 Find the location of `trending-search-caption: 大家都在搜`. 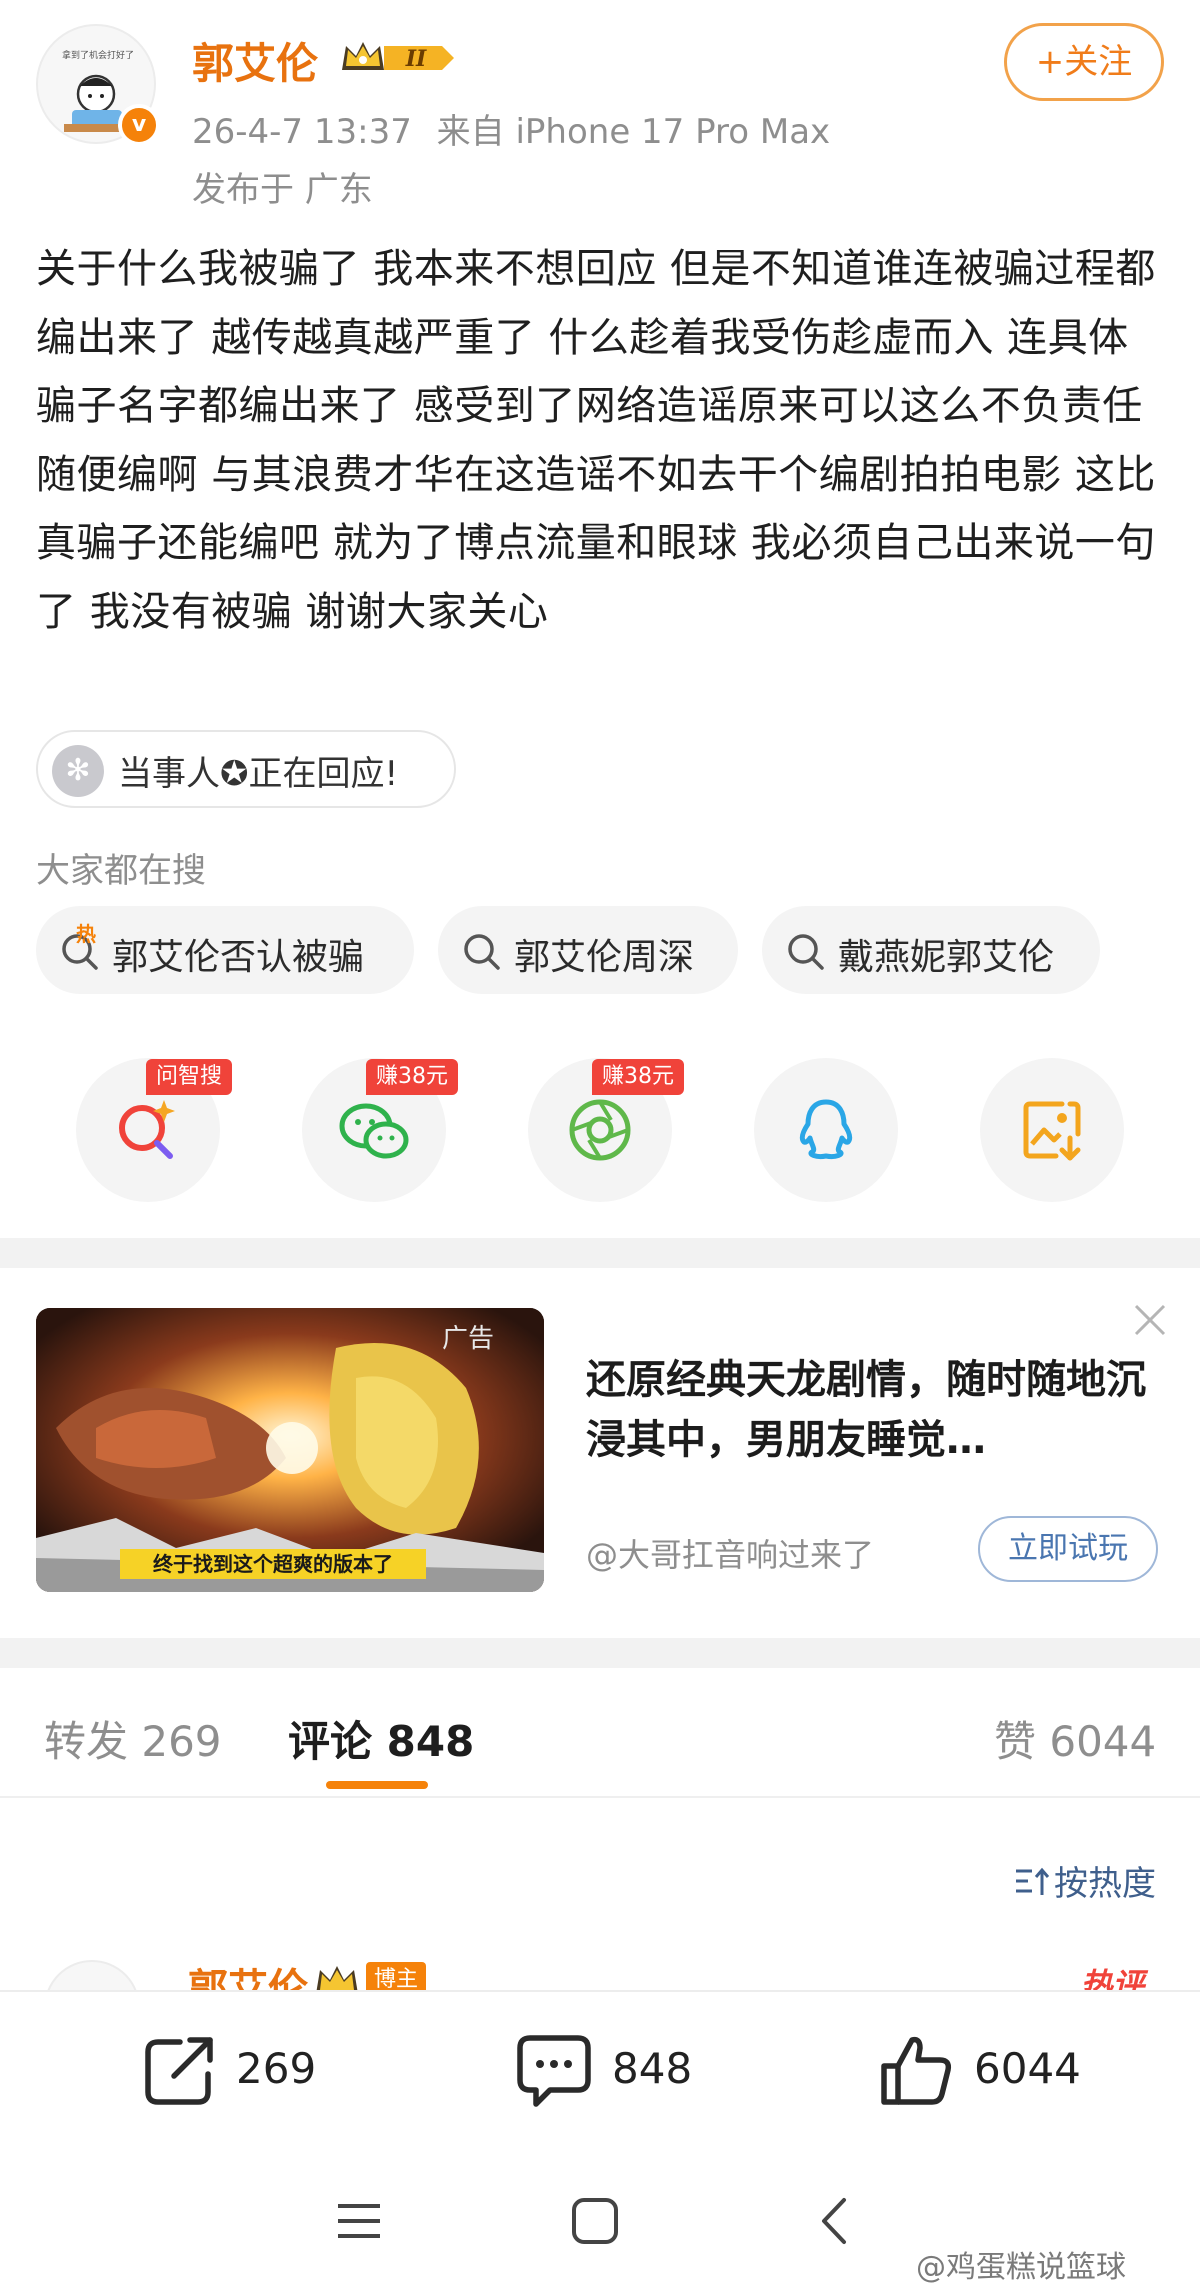

trending-search-caption: 大家都在搜 is located at coordinates (121, 871).